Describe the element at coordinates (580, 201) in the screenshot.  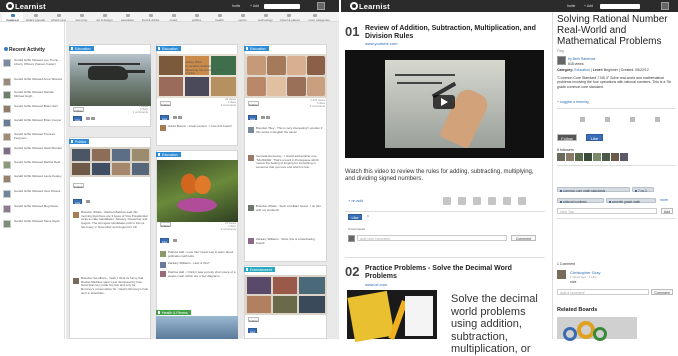
I see `tag-pill: rational numbers` at that location.